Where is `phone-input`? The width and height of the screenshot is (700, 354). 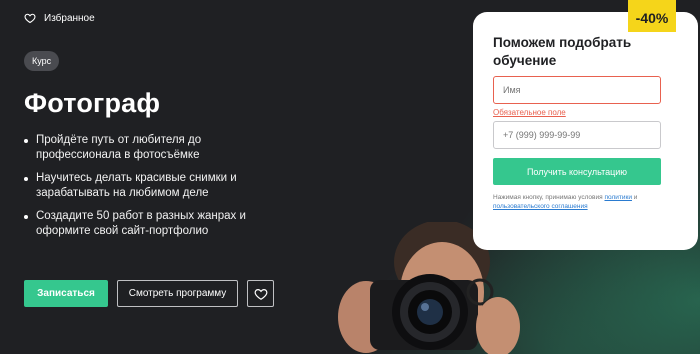
phone-input is located at coordinates (577, 135).